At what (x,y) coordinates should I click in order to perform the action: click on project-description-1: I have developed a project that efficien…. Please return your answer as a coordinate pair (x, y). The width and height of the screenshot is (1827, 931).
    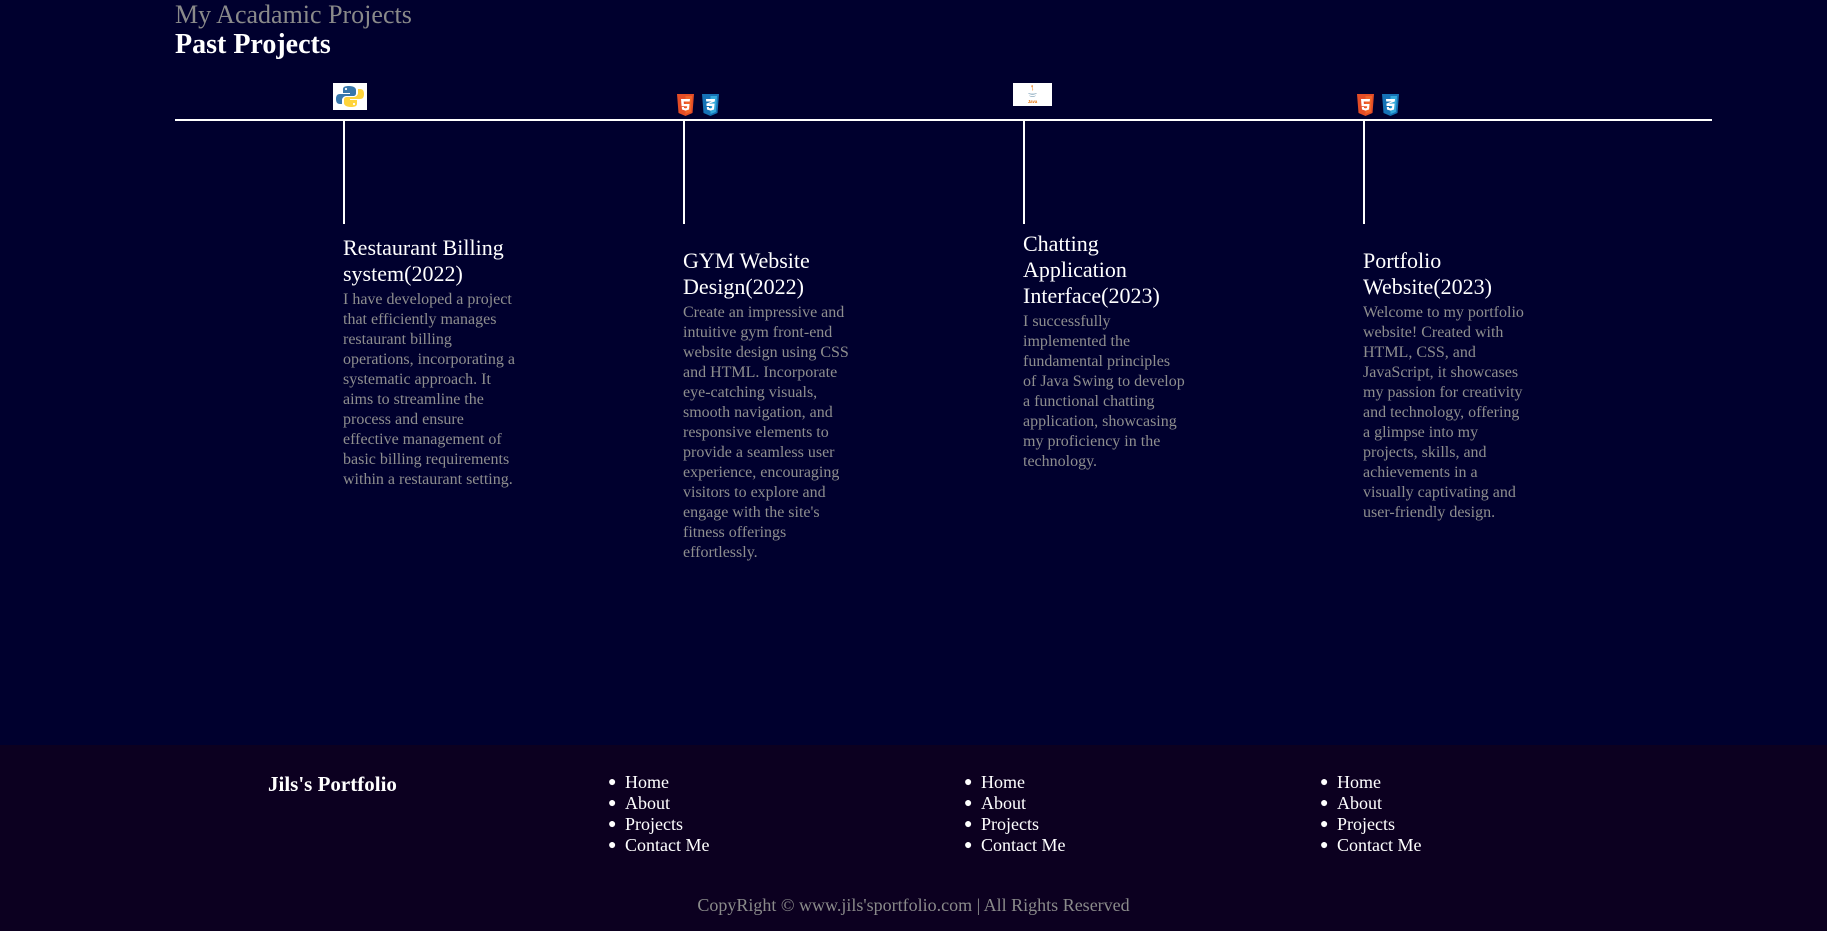
    Looking at the image, I should click on (429, 389).